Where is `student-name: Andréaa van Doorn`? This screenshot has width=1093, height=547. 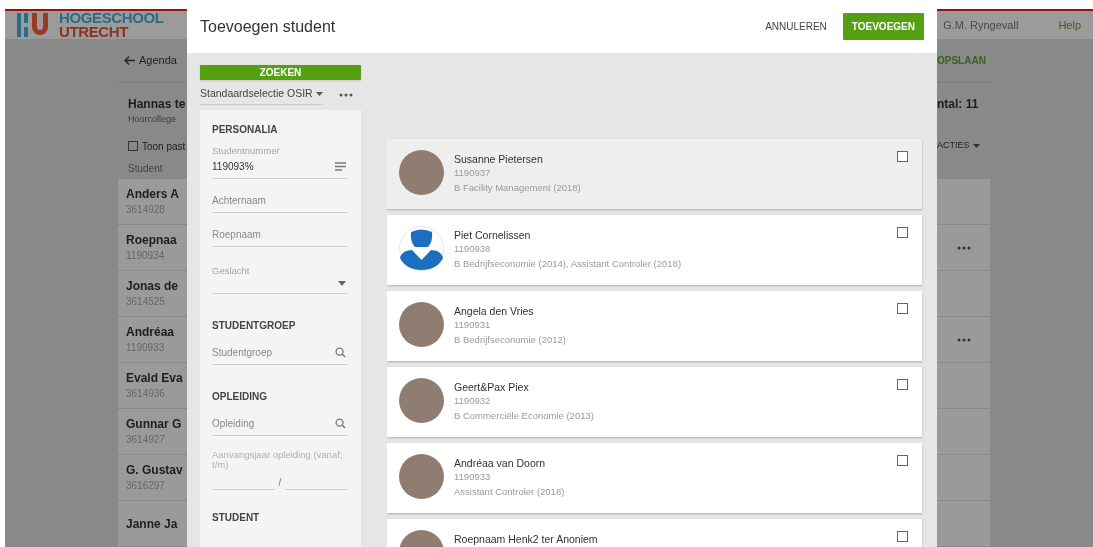 student-name: Andréaa van Doorn is located at coordinates (500, 463).